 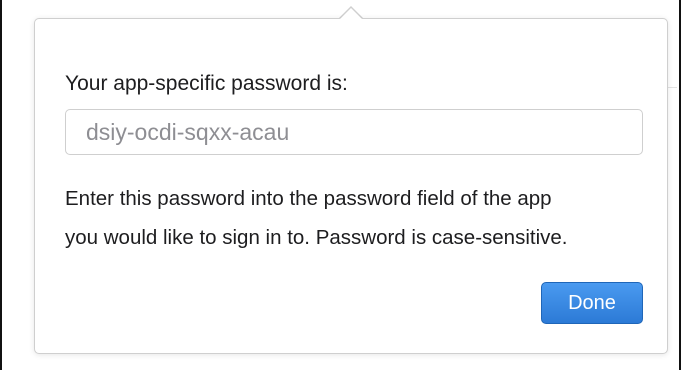 What do you see at coordinates (354, 132) in the screenshot?
I see `password-field` at bounding box center [354, 132].